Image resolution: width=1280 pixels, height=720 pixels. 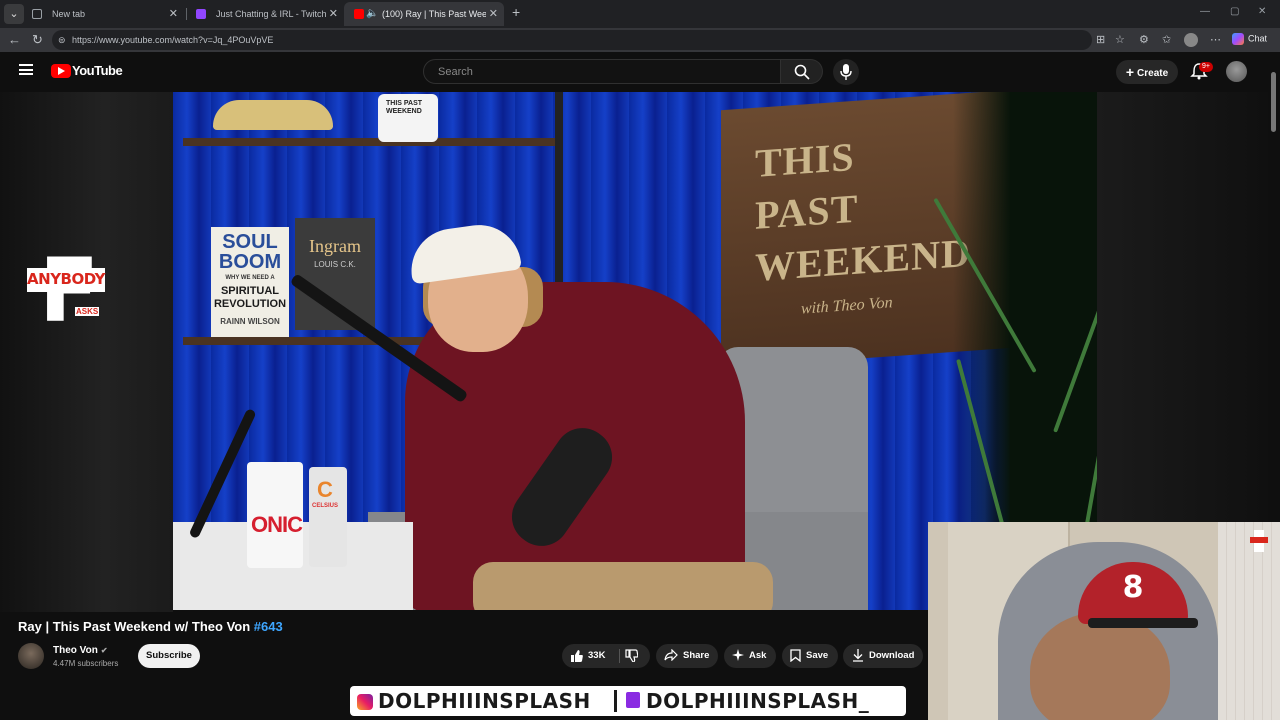 I want to click on create-label: Create, so click(x=1153, y=73).